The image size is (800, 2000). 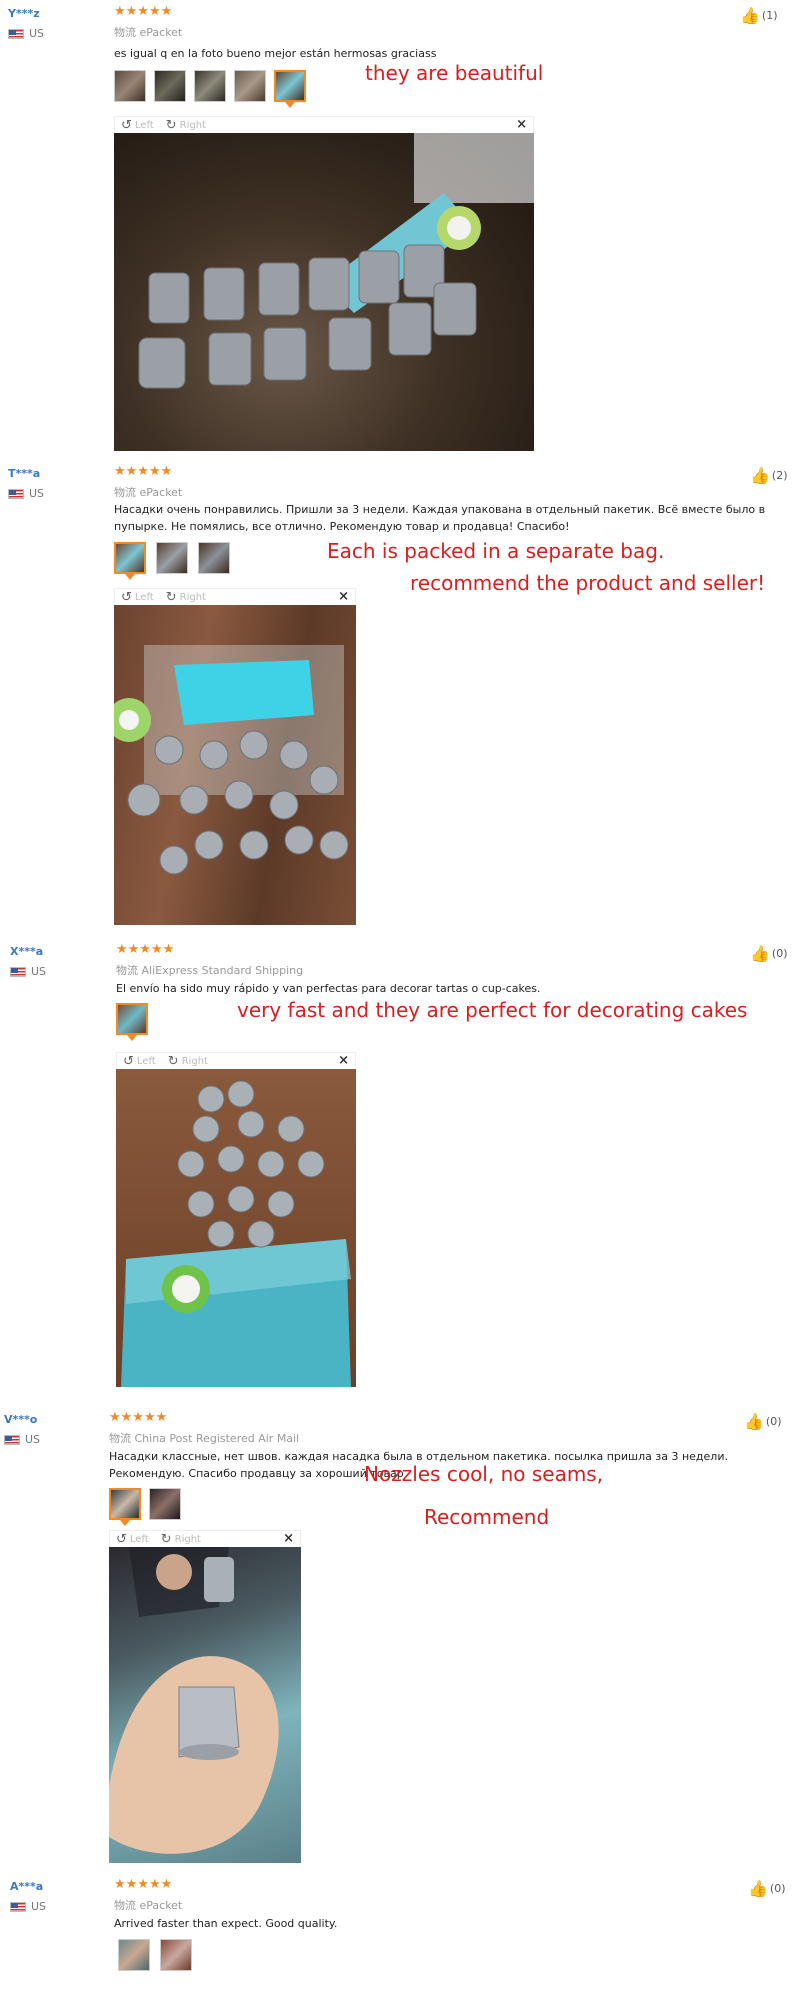 I want to click on helpful-button: 👍 (2), so click(x=769, y=475).